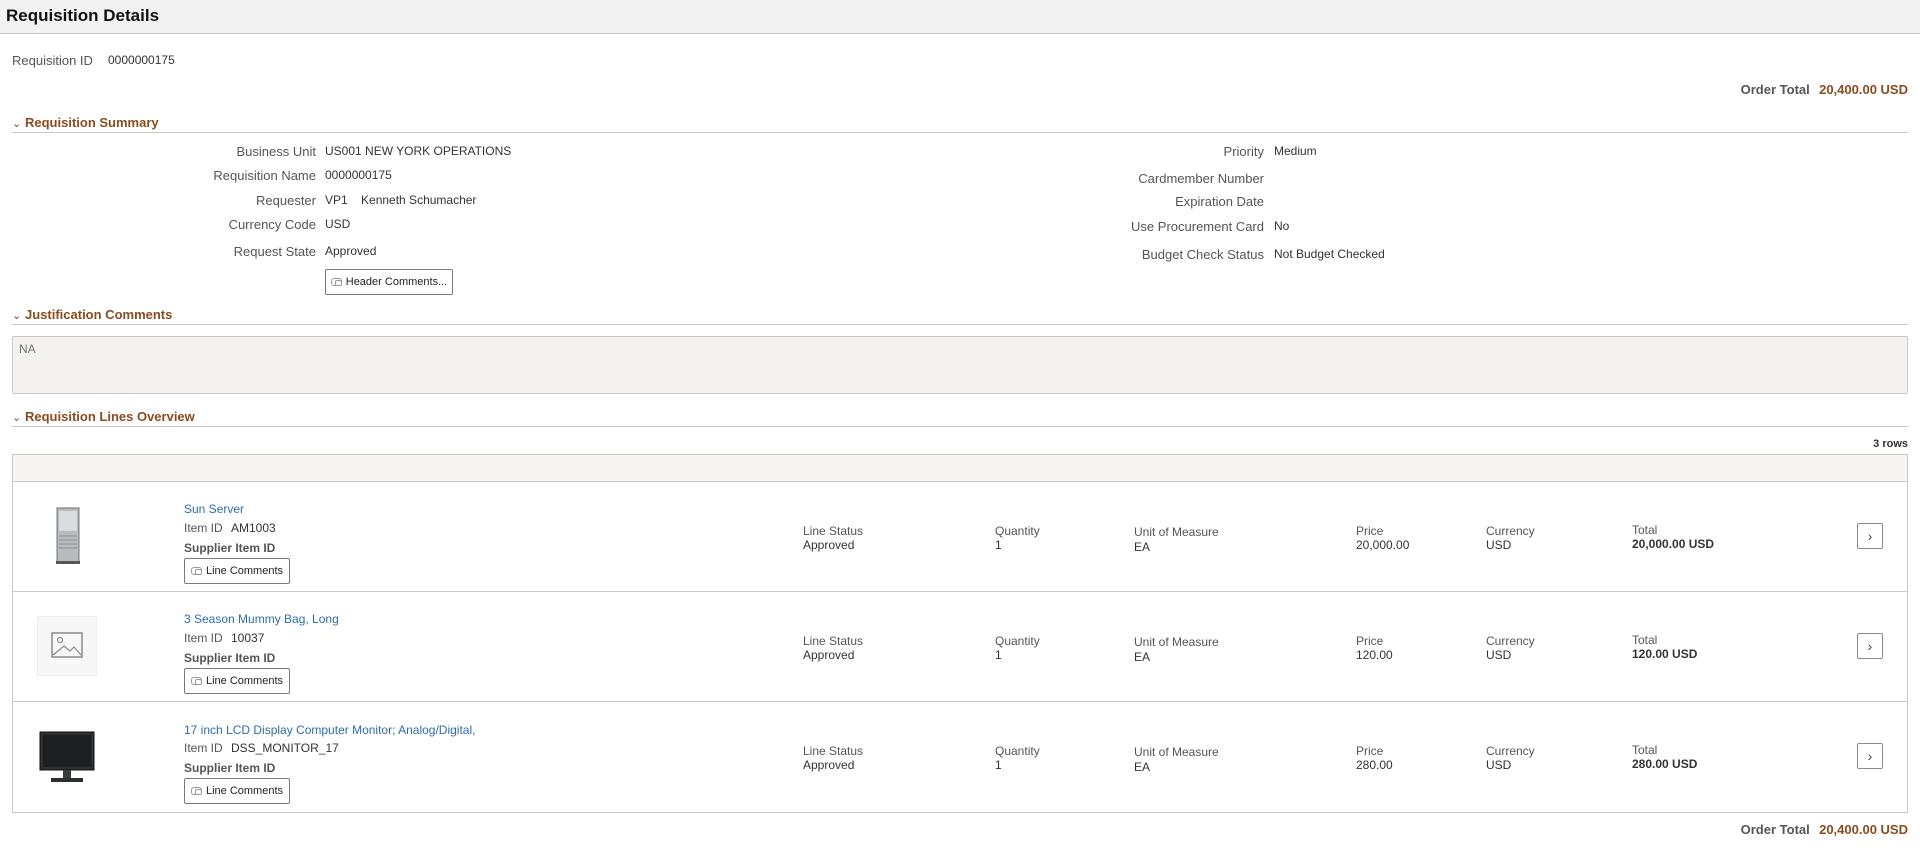 The width and height of the screenshot is (1920, 855). What do you see at coordinates (1665, 654) in the screenshot?
I see `total-value: 120.00 USD` at bounding box center [1665, 654].